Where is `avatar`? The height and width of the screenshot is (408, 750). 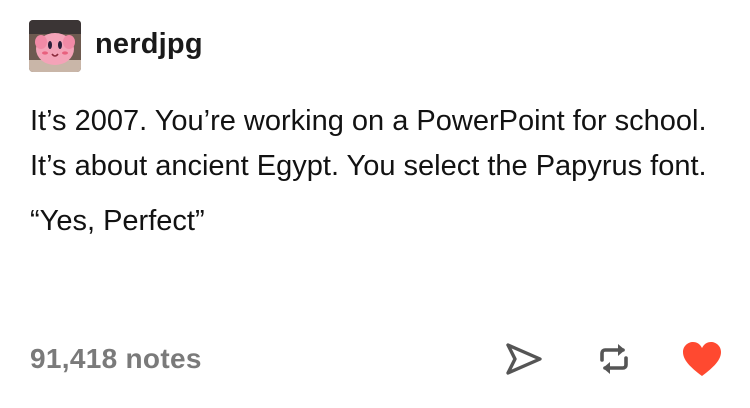
avatar is located at coordinates (55, 46).